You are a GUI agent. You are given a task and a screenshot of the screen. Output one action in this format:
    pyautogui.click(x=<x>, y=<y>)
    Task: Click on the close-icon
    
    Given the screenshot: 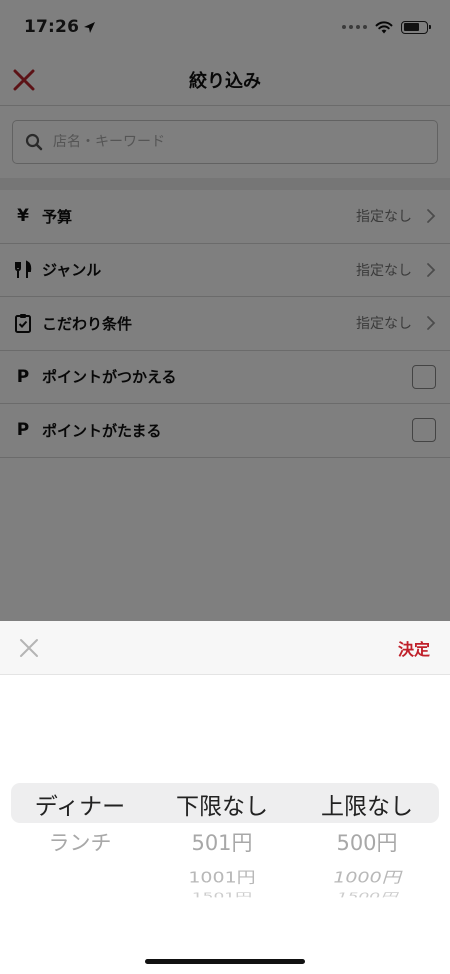 What is the action you would take?
    pyautogui.click(x=29, y=647)
    